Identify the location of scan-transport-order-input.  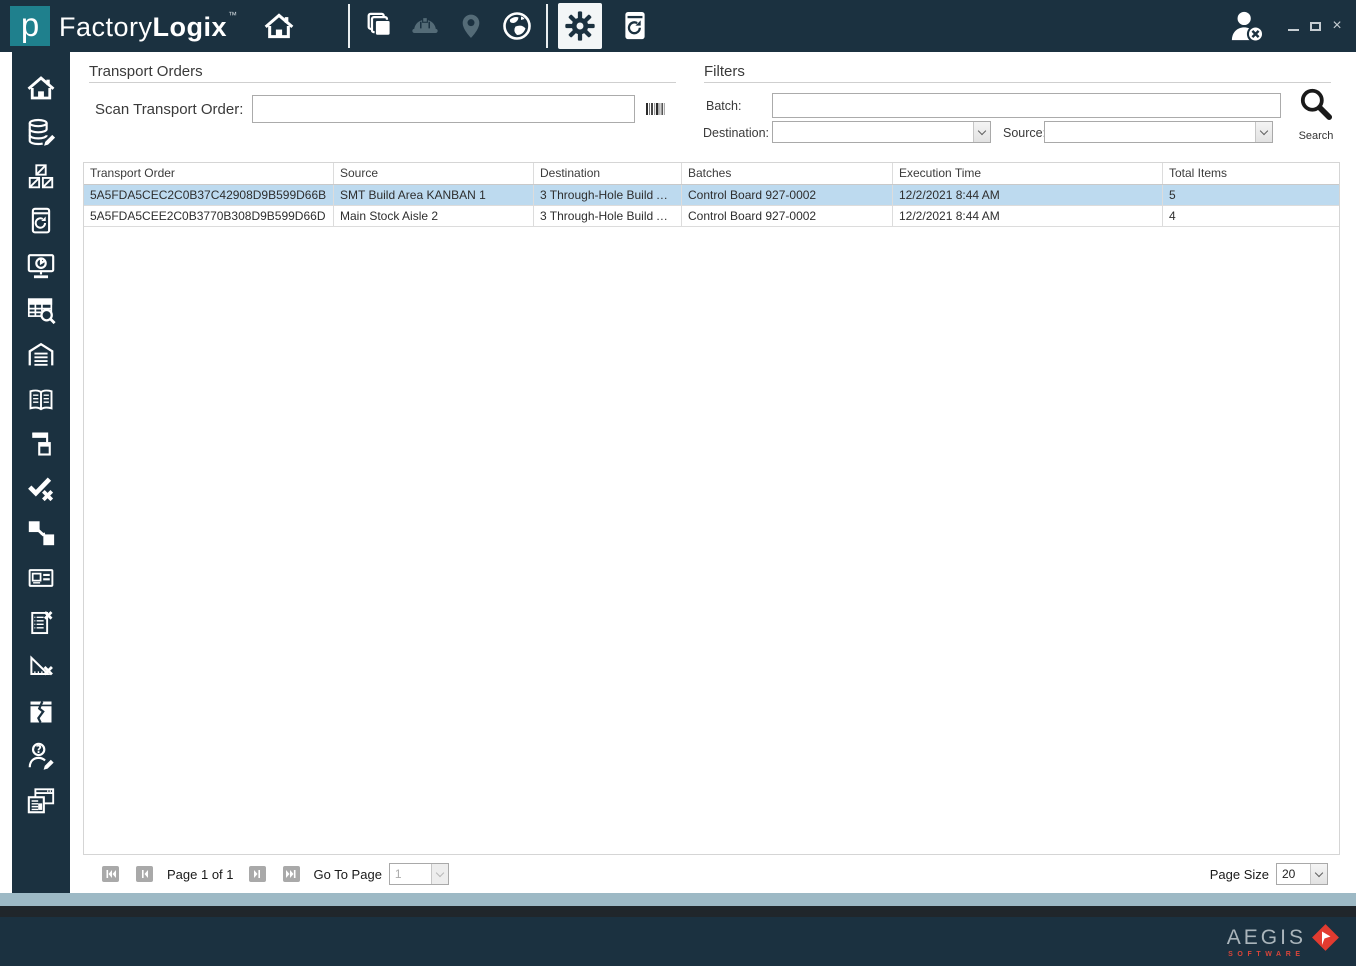
(443, 109).